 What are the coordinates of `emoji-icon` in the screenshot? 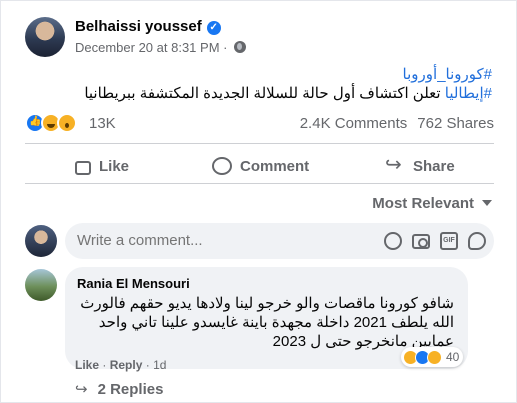 It's located at (393, 241).